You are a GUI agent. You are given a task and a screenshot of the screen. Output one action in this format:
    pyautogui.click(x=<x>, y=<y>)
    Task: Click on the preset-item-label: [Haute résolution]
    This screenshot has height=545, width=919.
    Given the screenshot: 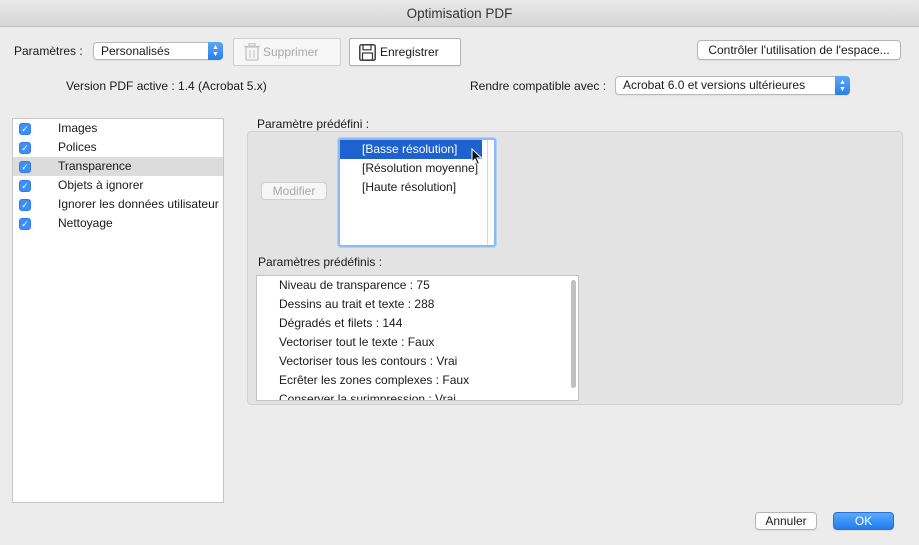 What is the action you would take?
    pyautogui.click(x=409, y=187)
    